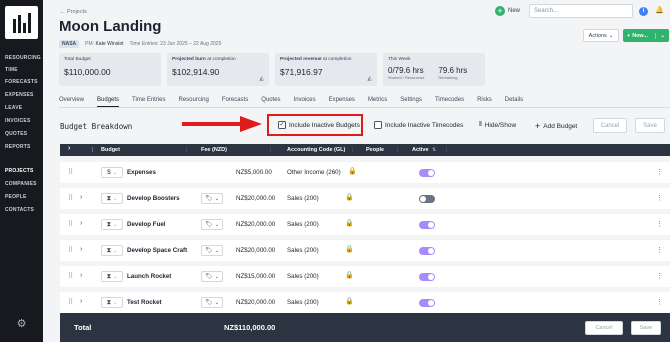 Image resolution: width=670 pixels, height=342 pixels. Describe the element at coordinates (21, 82) in the screenshot. I see `sidebar-item-forecasts: FORECASTS` at that location.